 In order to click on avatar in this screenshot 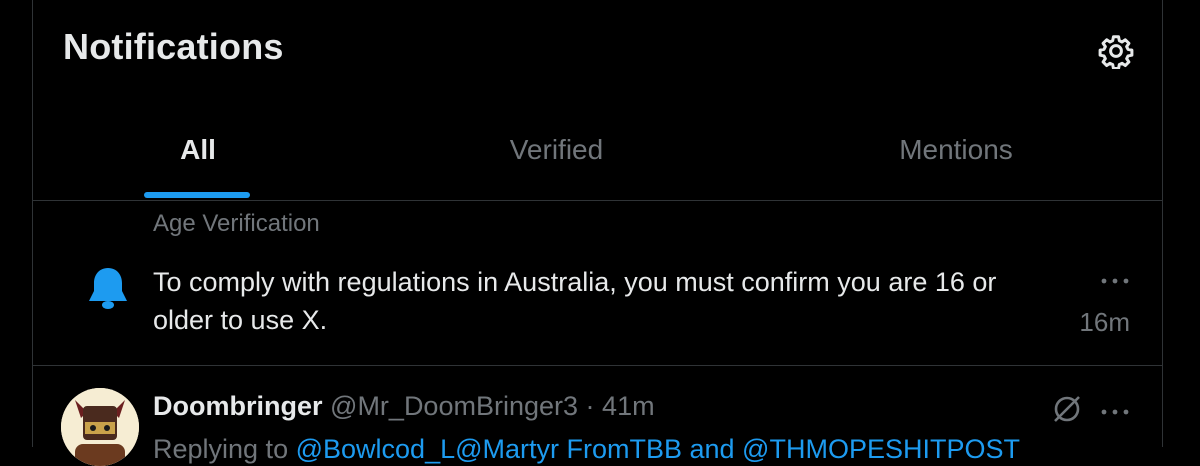, I will do `click(100, 427)`.